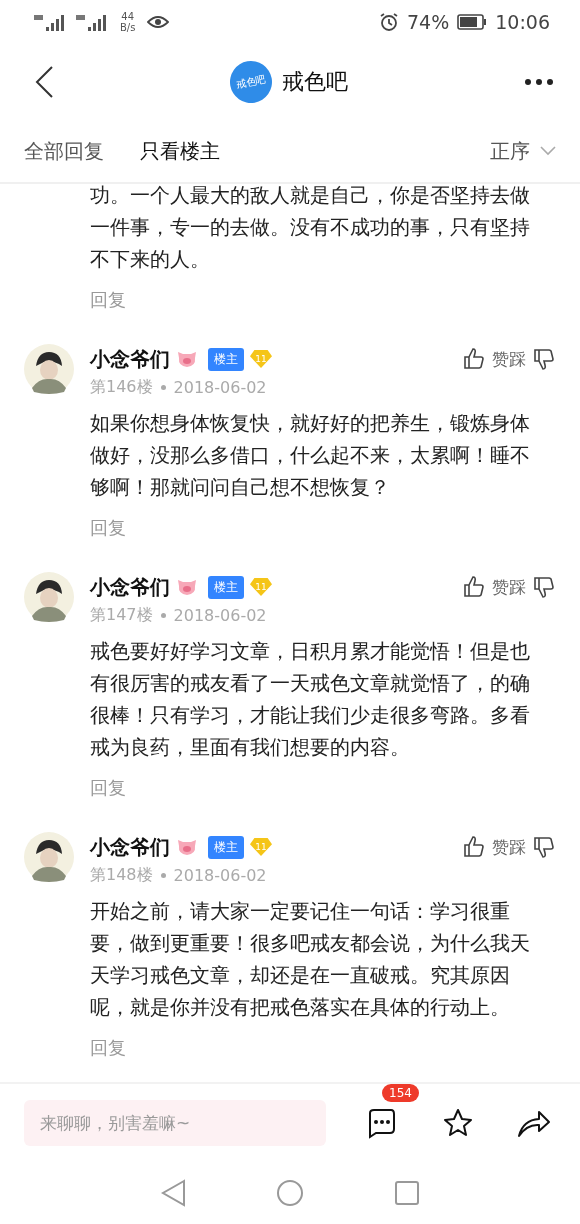 This screenshot has width=580, height=1224. I want to click on chevron-down-icon, so click(548, 151).